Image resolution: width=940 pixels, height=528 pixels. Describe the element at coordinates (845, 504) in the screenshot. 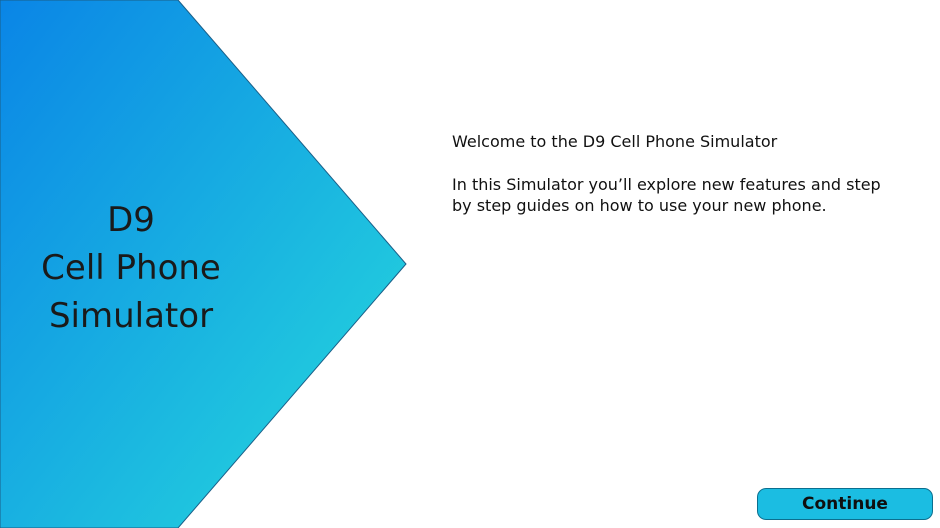

I see `continue-button: Continue` at that location.